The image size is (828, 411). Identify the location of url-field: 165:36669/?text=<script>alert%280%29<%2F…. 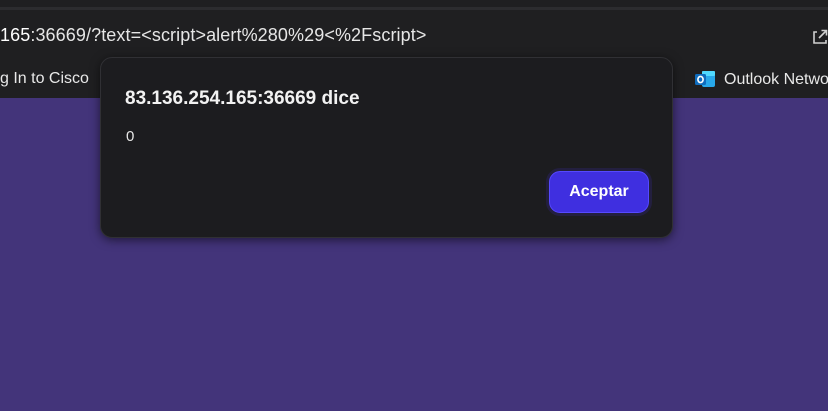
(213, 35).